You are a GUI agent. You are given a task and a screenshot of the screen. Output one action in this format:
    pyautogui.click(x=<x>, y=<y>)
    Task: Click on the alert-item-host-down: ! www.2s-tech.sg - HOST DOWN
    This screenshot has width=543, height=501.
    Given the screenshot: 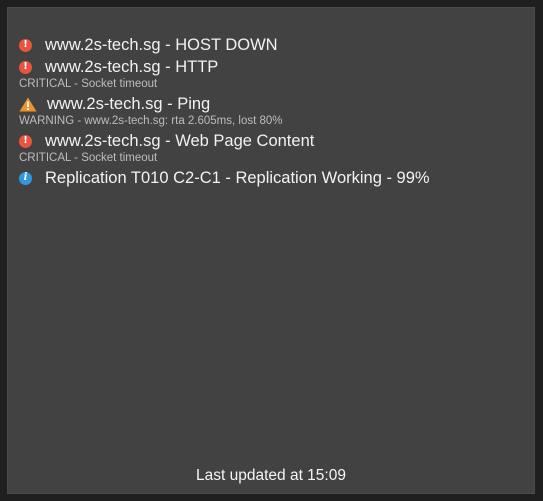 What is the action you would take?
    pyautogui.click(x=271, y=45)
    